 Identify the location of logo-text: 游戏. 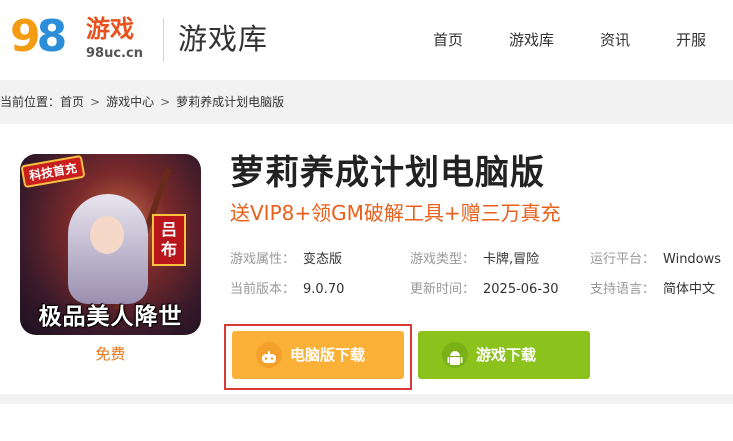
(110, 29).